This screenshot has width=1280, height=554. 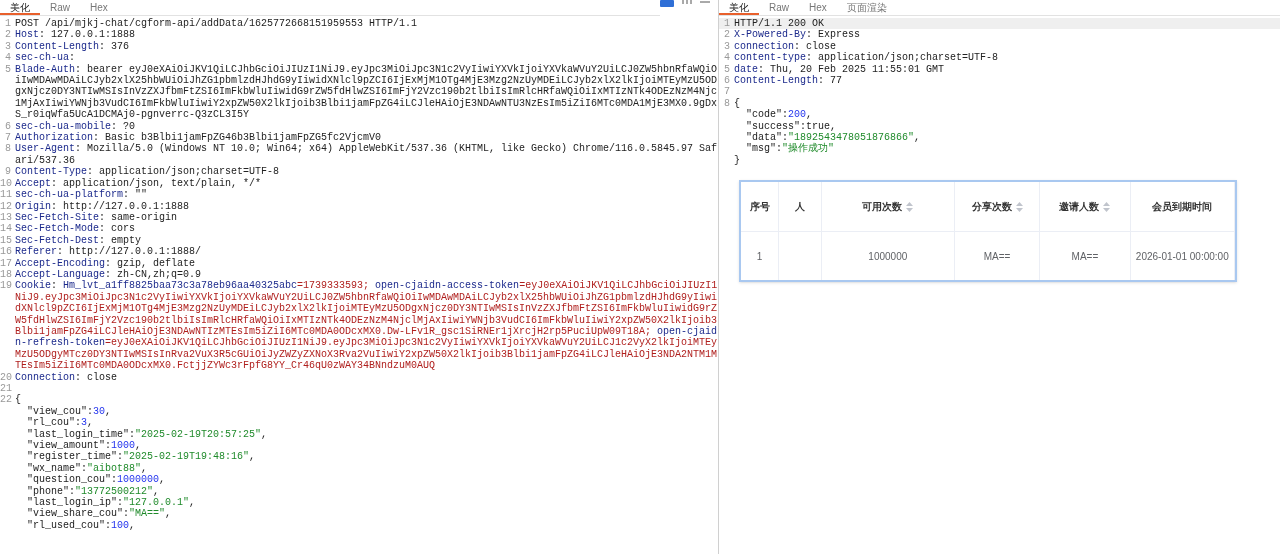 What do you see at coordinates (1182, 256) in the screenshot?
I see `table-cell-text: 2026-01-01 00:00:00` at bounding box center [1182, 256].